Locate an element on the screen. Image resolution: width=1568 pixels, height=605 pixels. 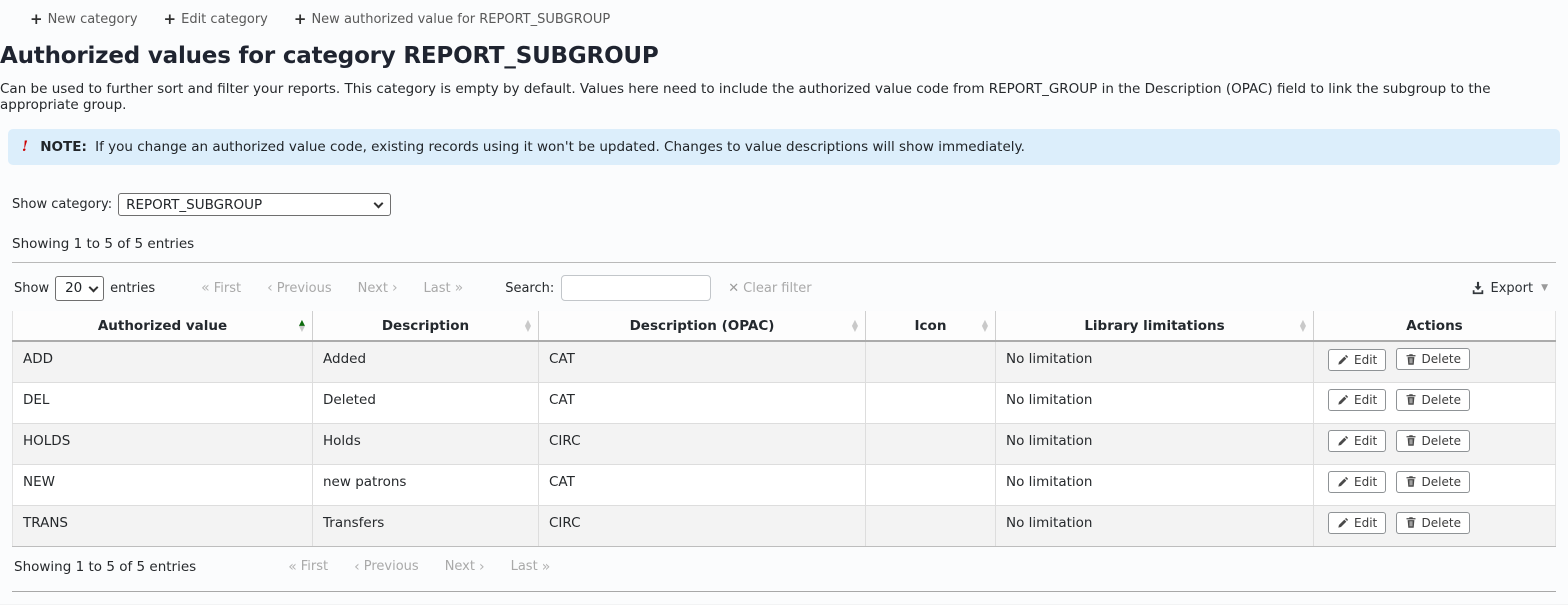
category-select: REPORT_SUBGROUP is located at coordinates (255, 204).